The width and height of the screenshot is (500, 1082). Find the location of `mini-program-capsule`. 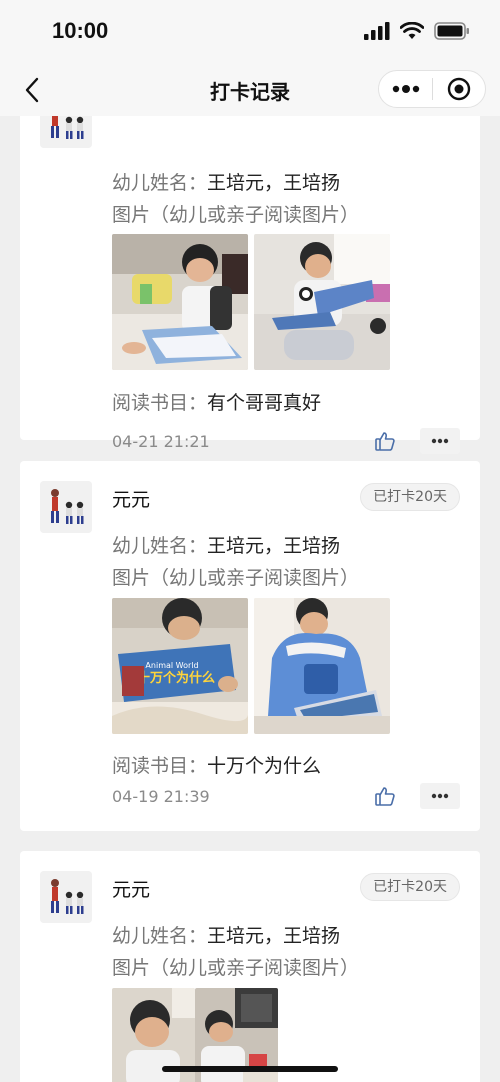

mini-program-capsule is located at coordinates (432, 89).